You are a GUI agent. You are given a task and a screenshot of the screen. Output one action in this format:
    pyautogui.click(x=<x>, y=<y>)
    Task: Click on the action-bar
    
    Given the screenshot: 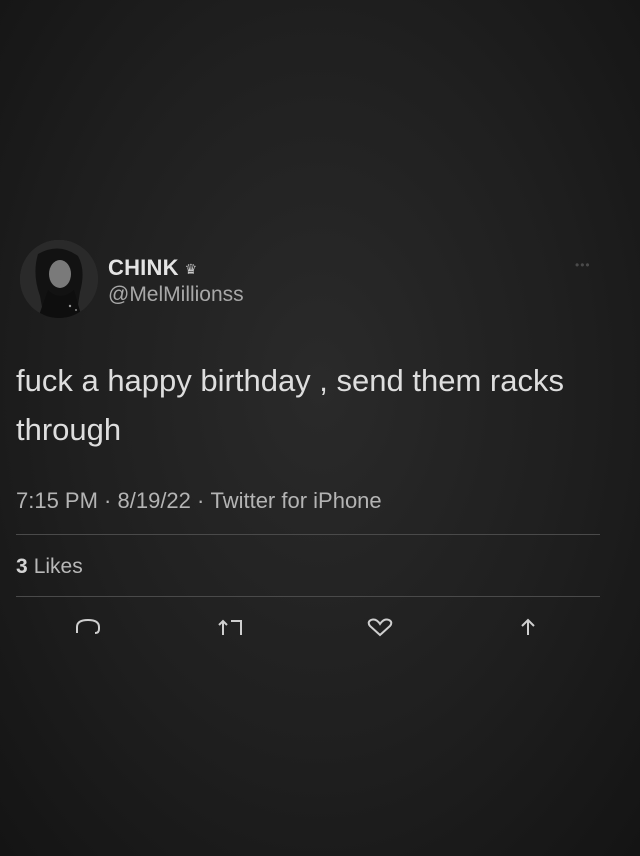 What is the action you would take?
    pyautogui.click(x=320, y=627)
    